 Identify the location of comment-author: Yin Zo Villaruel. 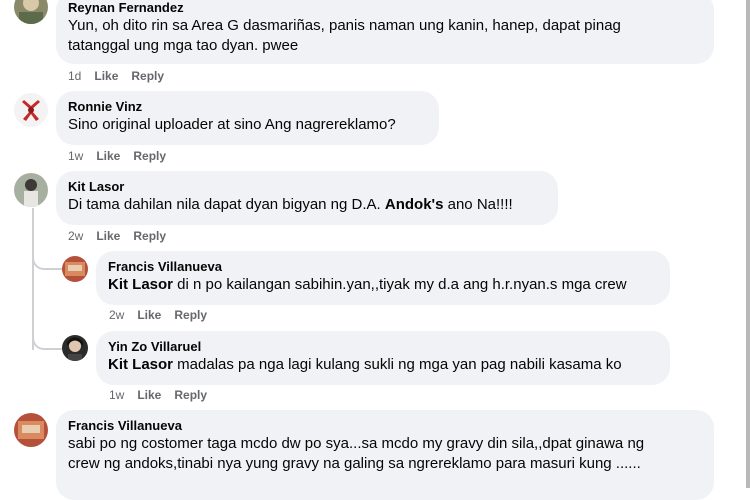
(383, 347).